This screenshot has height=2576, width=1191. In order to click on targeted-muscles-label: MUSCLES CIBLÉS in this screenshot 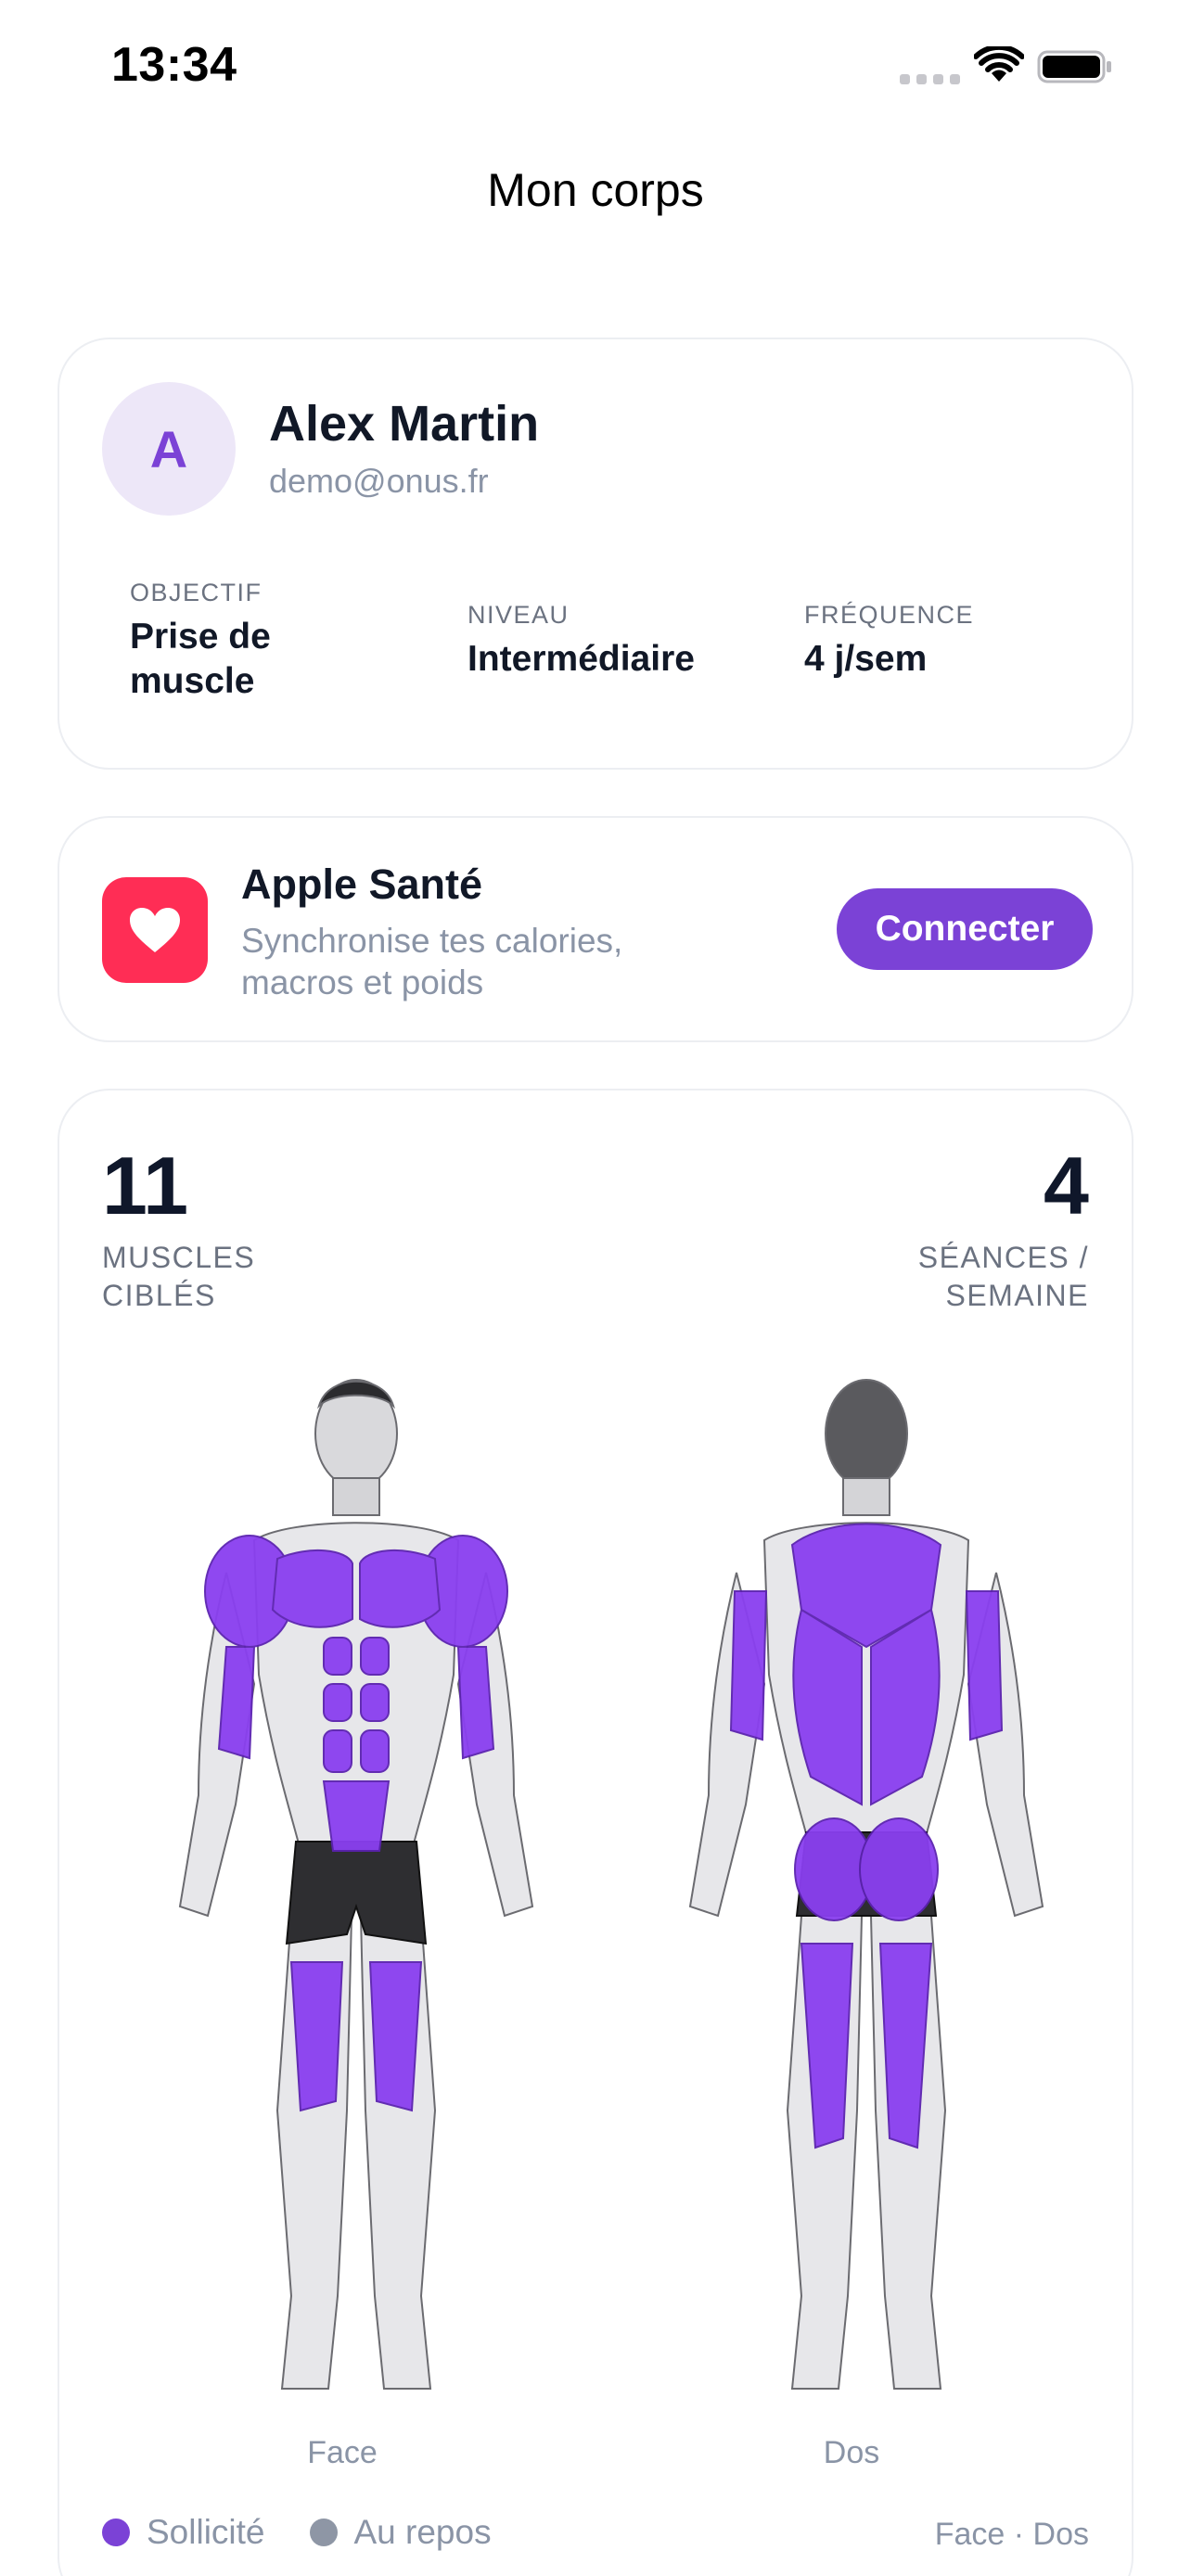, I will do `click(179, 1277)`.